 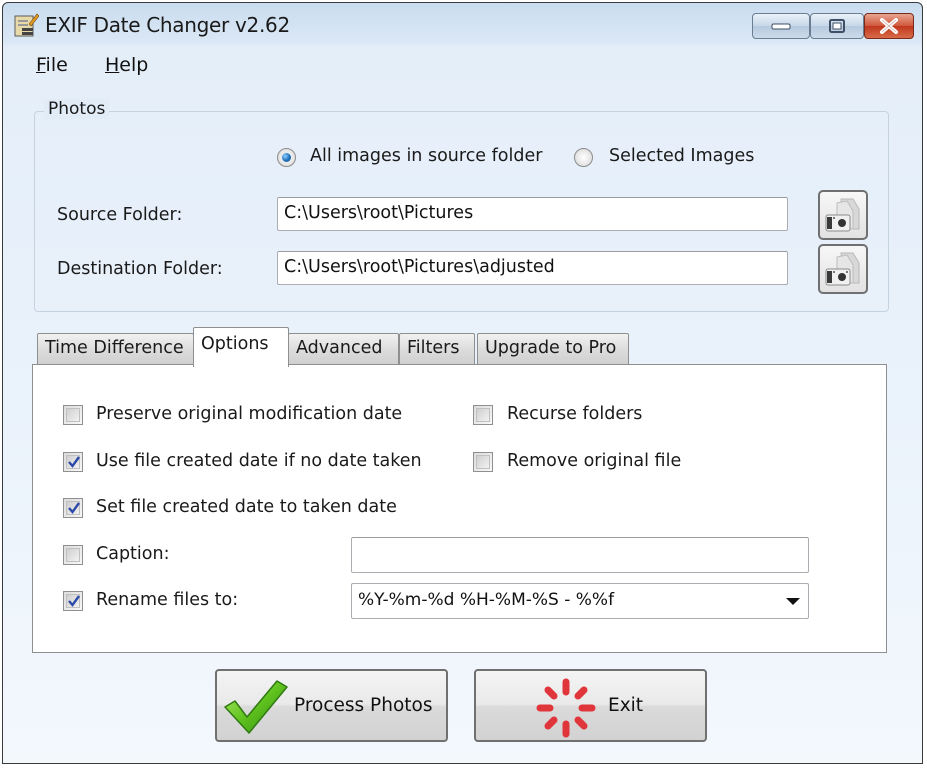 I want to click on caption-input, so click(x=580, y=555).